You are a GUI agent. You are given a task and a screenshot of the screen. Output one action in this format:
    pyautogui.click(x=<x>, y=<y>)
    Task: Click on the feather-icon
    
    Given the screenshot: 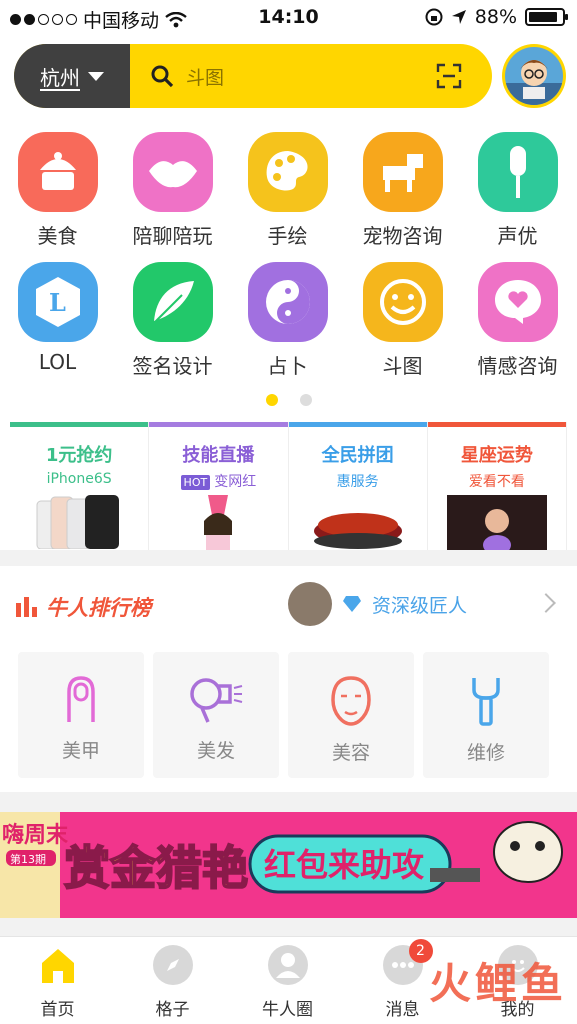 What is the action you would take?
    pyautogui.click(x=172, y=302)
    